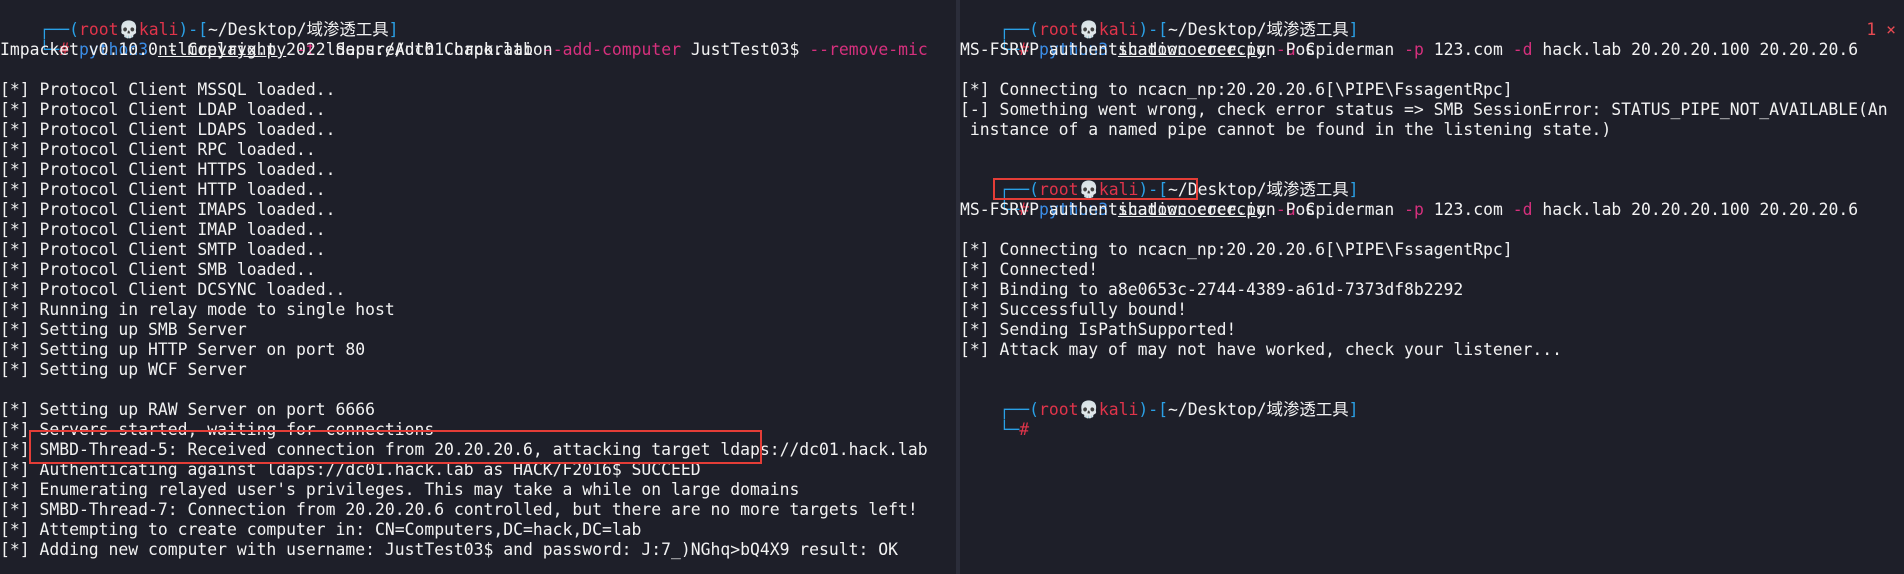  Describe the element at coordinates (1179, 409) in the screenshot. I see `prompt-line-3: ┌──(root💀kali)-[~/Desktop/域渗透工具]` at that location.